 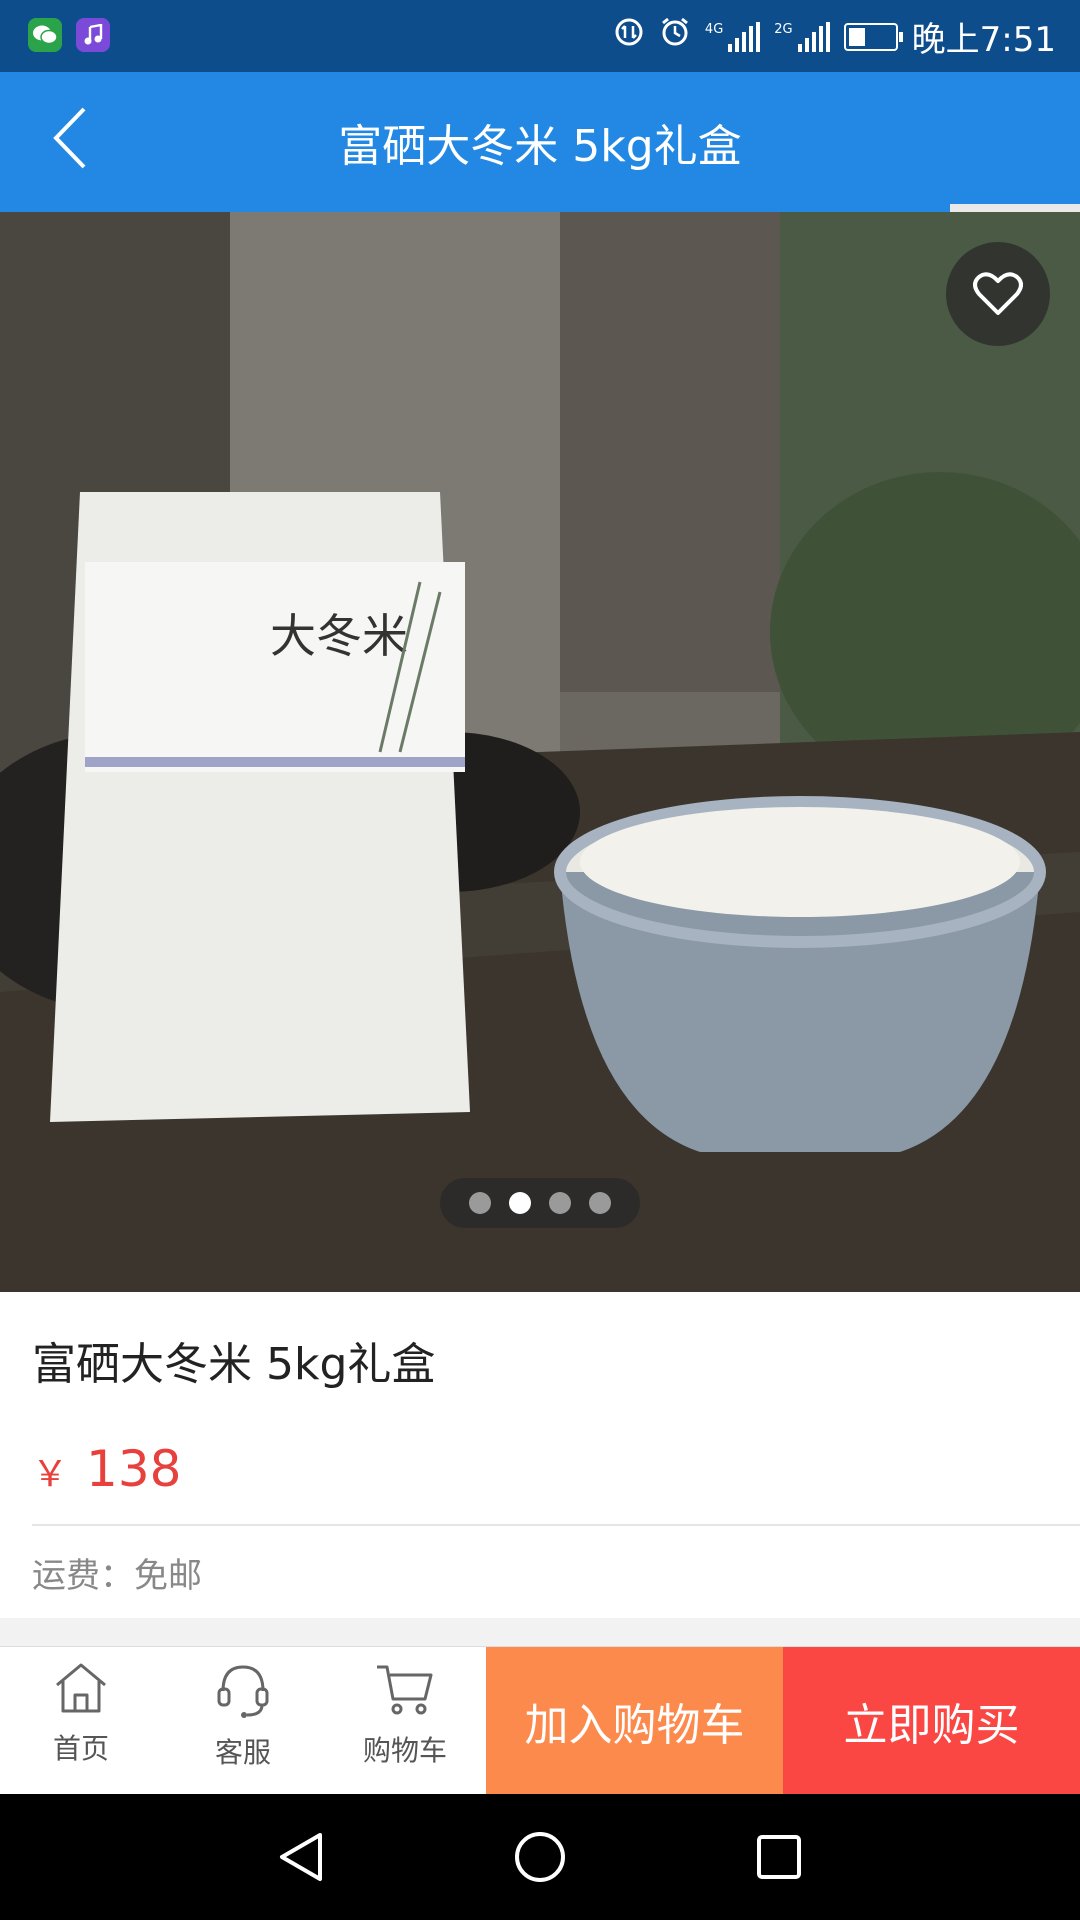 I want to click on alarm-icon, so click(x=675, y=36).